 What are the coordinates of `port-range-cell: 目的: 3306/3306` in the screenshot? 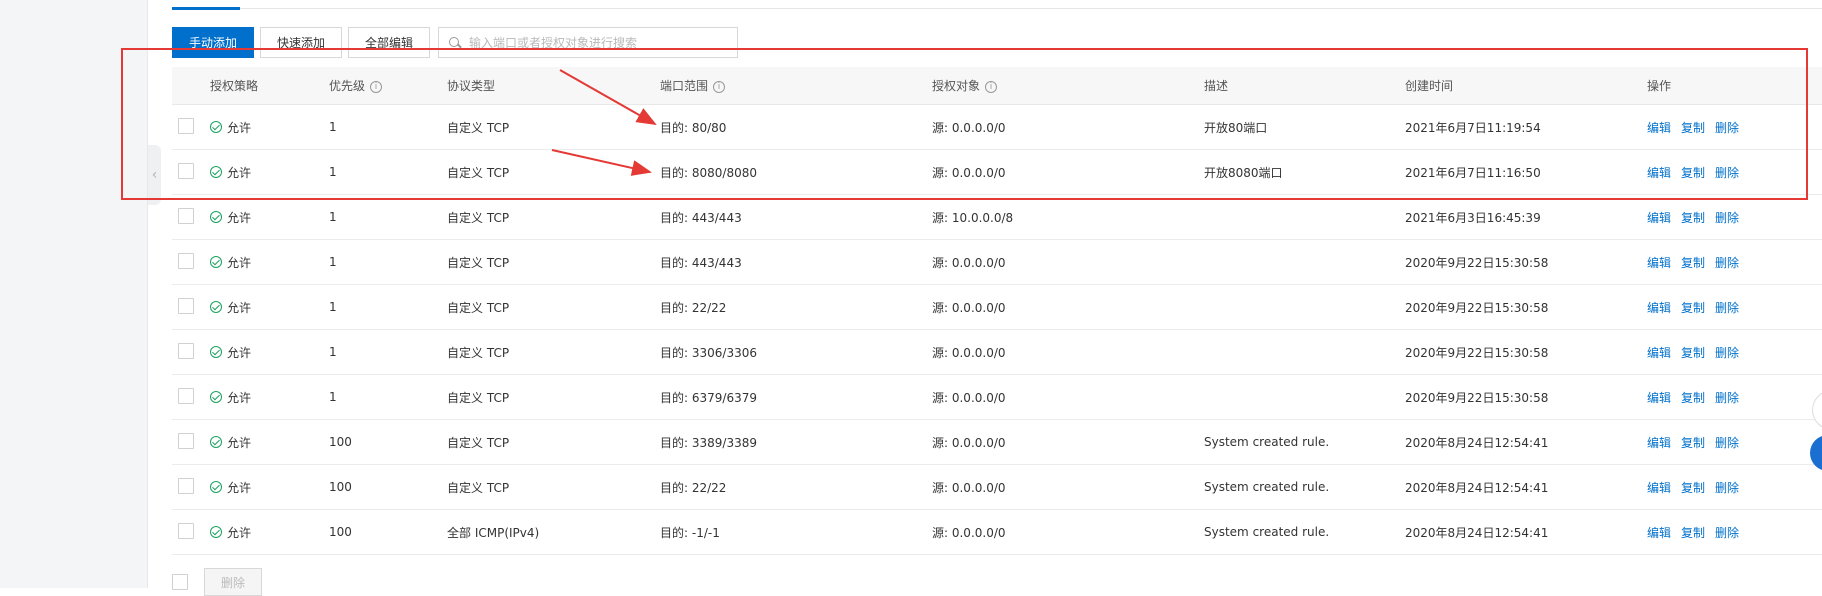 It's located at (708, 352).